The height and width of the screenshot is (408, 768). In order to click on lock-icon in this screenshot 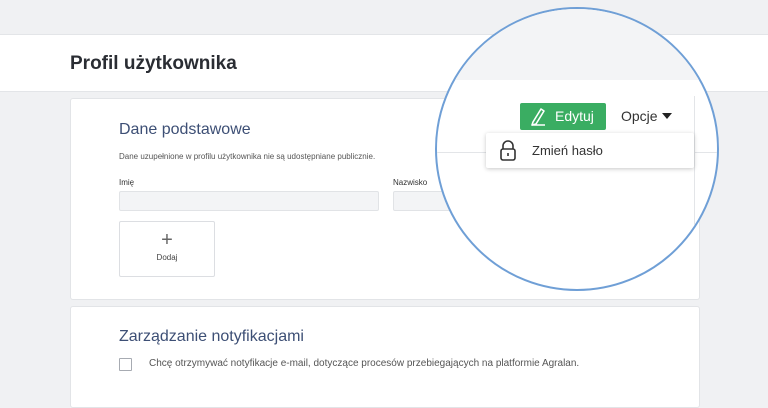, I will do `click(508, 153)`.